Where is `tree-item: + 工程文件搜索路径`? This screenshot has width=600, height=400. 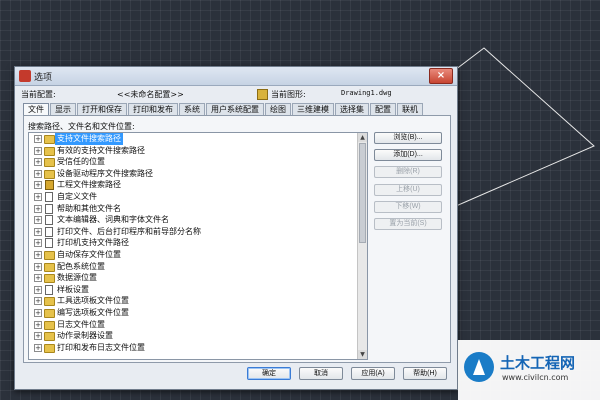
tree-item: + 工程文件搜索路径 is located at coordinates (198, 185).